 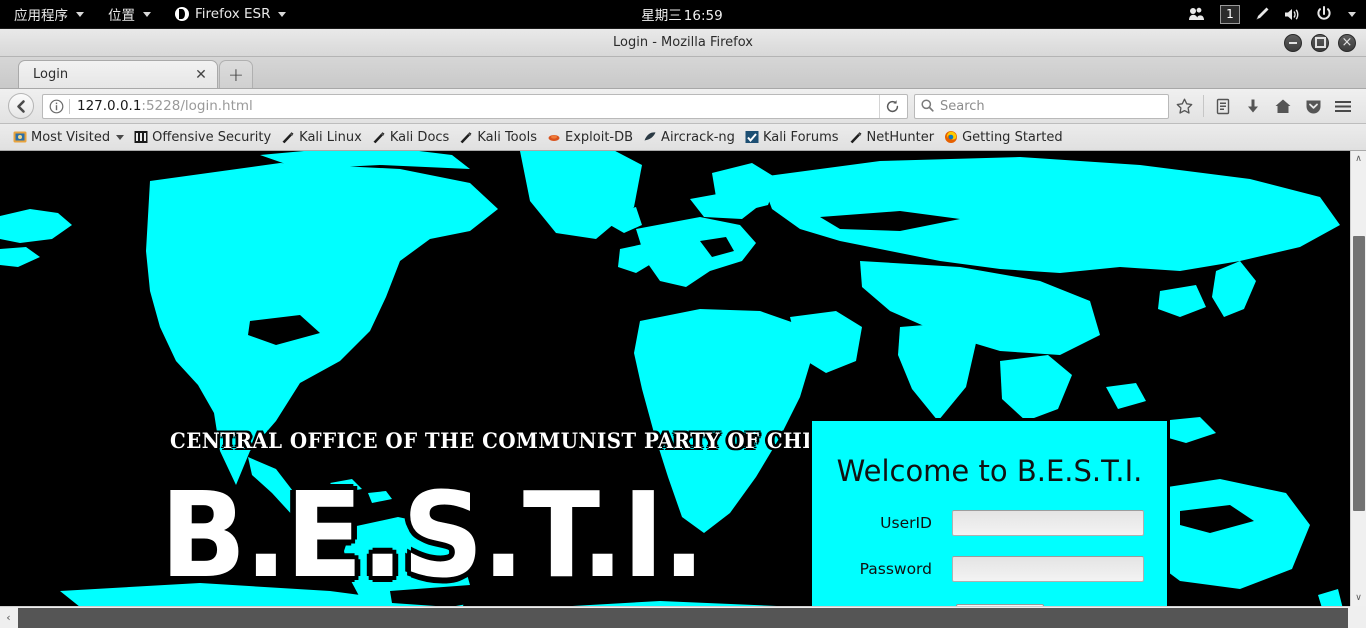 What do you see at coordinates (41, 16) in the screenshot?
I see `panel-menu-applications-label: 应用程序` at bounding box center [41, 16].